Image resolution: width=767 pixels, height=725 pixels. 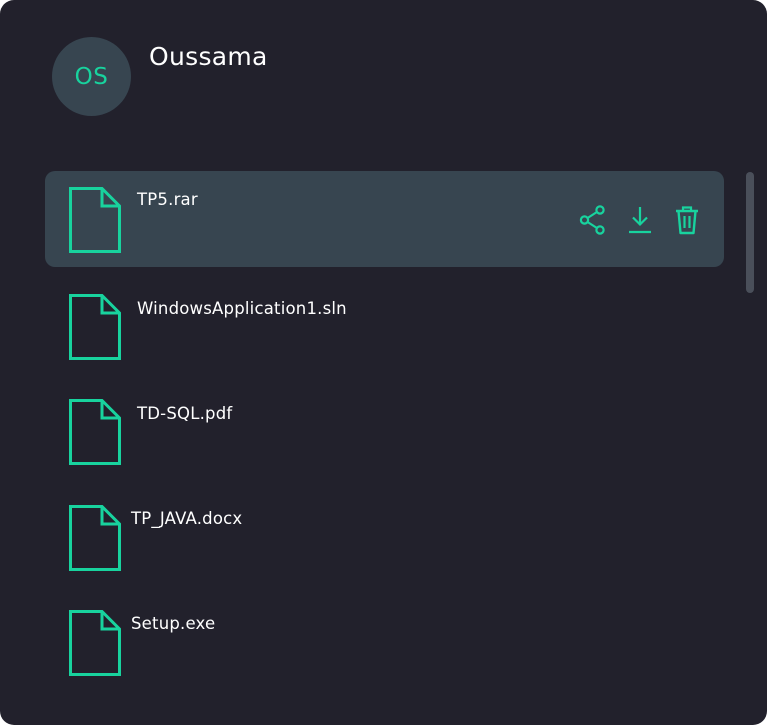 What do you see at coordinates (242, 308) in the screenshot?
I see `file-name: WindowsApplication1.sln` at bounding box center [242, 308].